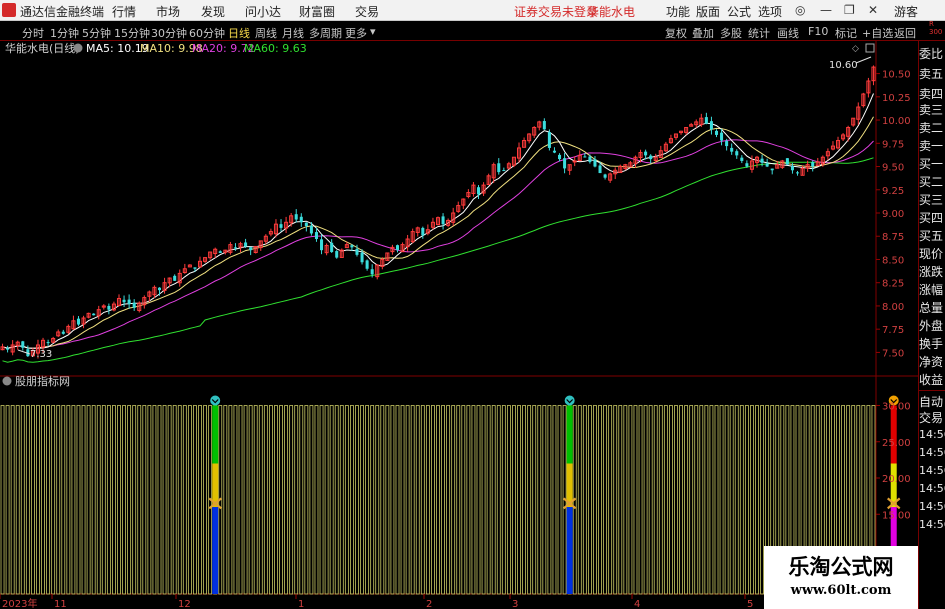 The width and height of the screenshot is (945, 609). I want to click on close-icon: ✕, so click(873, 10).